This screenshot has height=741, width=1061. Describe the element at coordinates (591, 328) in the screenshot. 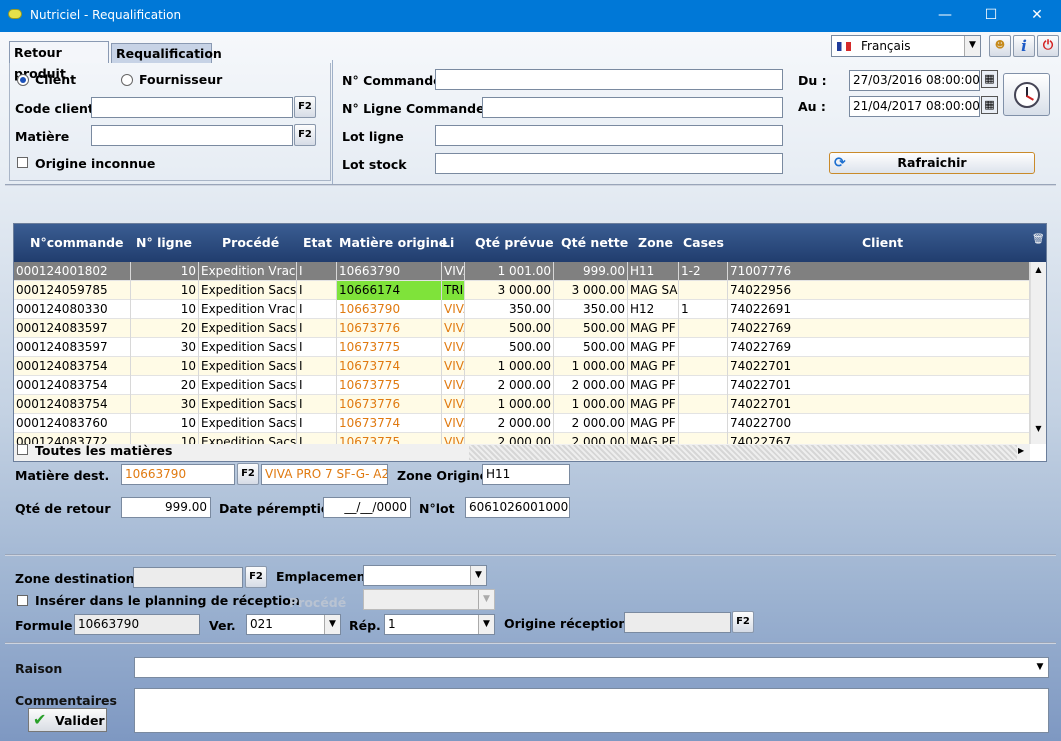

I see `table-cell: 500.00` at that location.